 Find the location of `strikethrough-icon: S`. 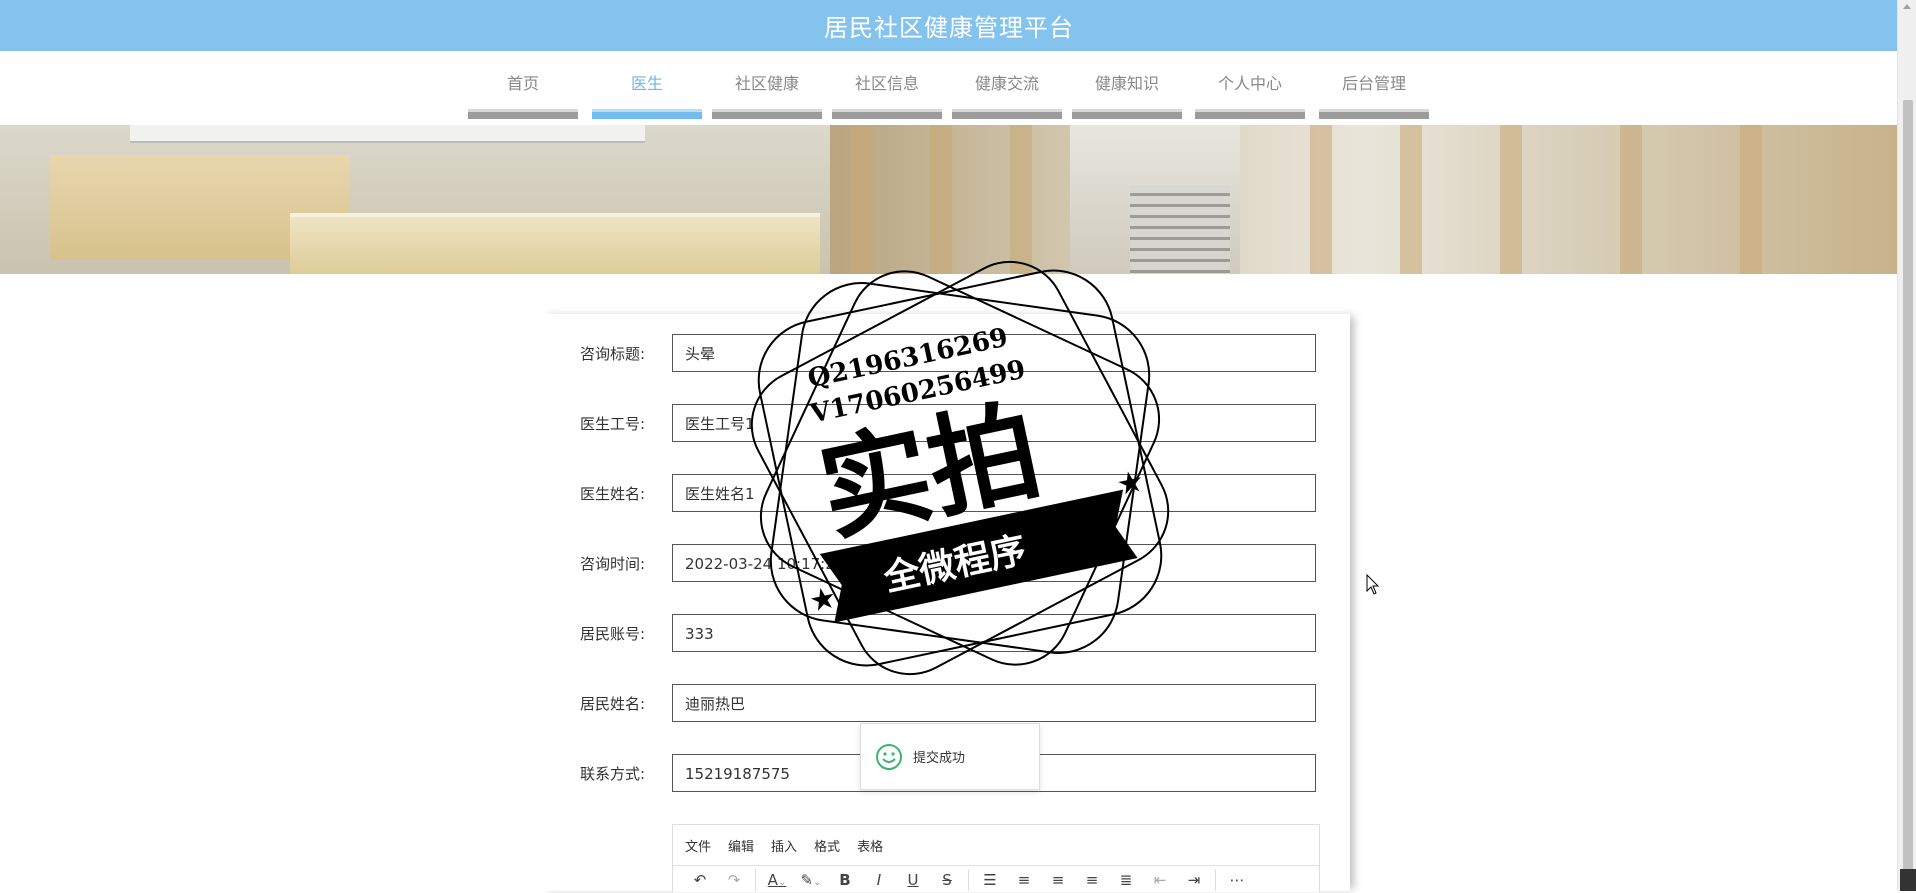

strikethrough-icon: S is located at coordinates (947, 880).